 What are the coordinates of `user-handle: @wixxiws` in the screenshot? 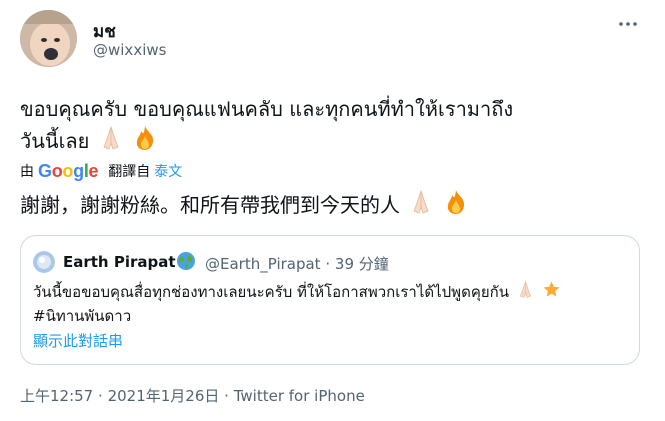 It's located at (129, 50).